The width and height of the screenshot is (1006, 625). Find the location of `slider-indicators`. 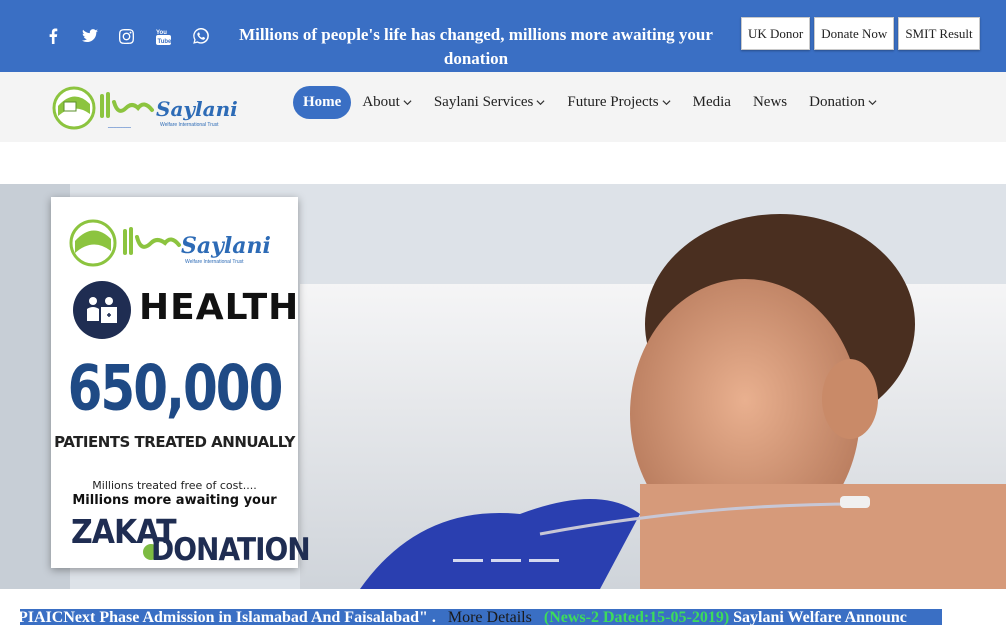

slider-indicators is located at coordinates (506, 560).